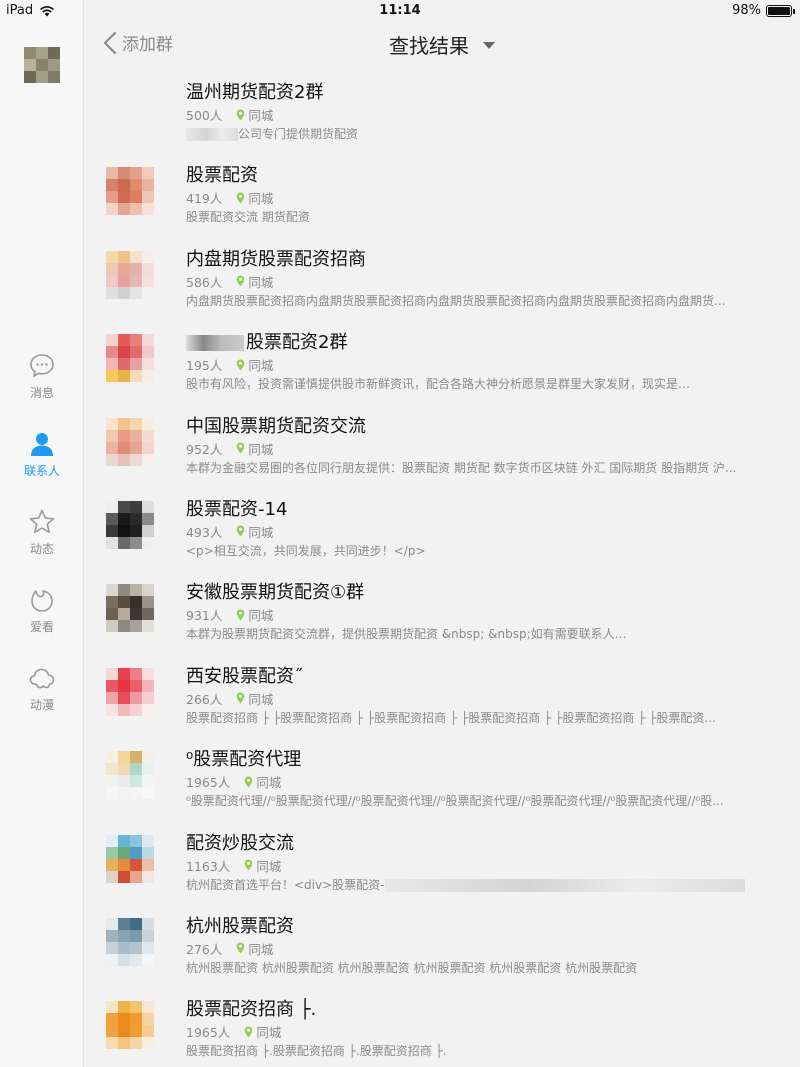  Describe the element at coordinates (244, 760) in the screenshot. I see `group-name-text: ⁰股票配资代理` at that location.